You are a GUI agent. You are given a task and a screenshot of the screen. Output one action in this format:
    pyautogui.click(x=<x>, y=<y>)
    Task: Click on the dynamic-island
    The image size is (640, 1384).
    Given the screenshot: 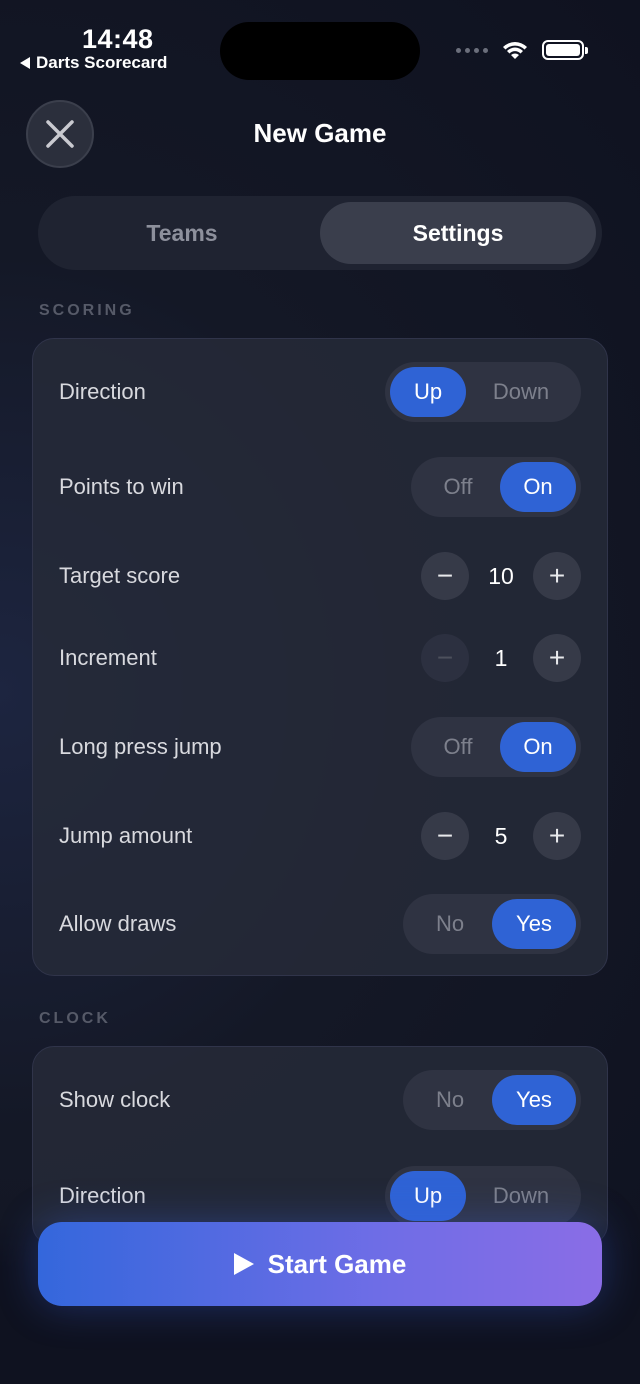 What is the action you would take?
    pyautogui.click(x=320, y=51)
    